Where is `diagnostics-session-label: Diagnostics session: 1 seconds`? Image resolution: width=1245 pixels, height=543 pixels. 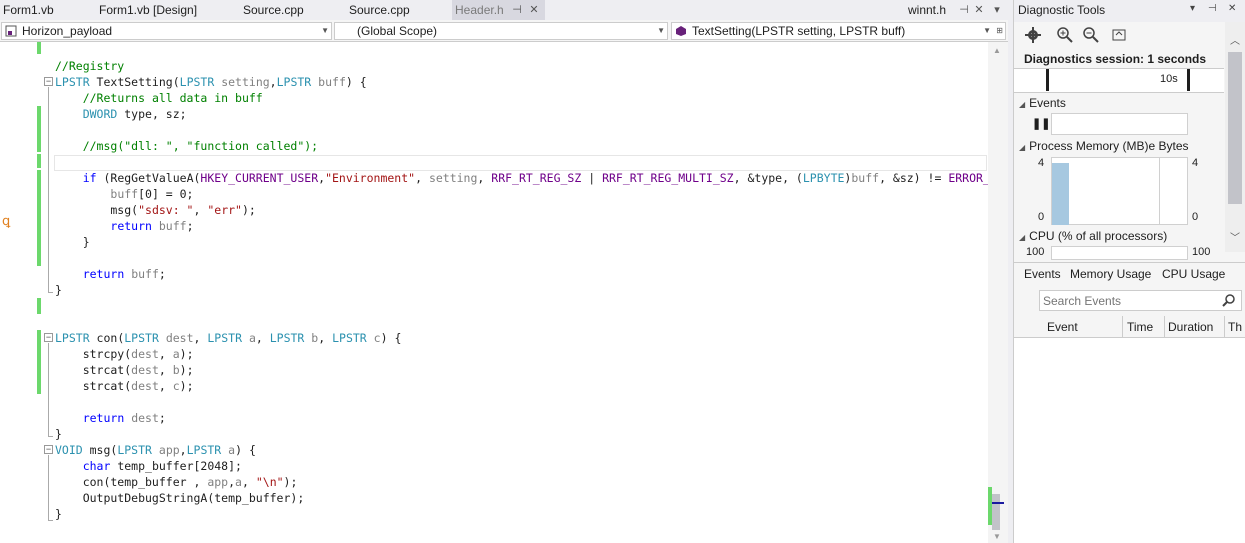
diagnostics-session-label: Diagnostics session: 1 seconds is located at coordinates (1115, 59).